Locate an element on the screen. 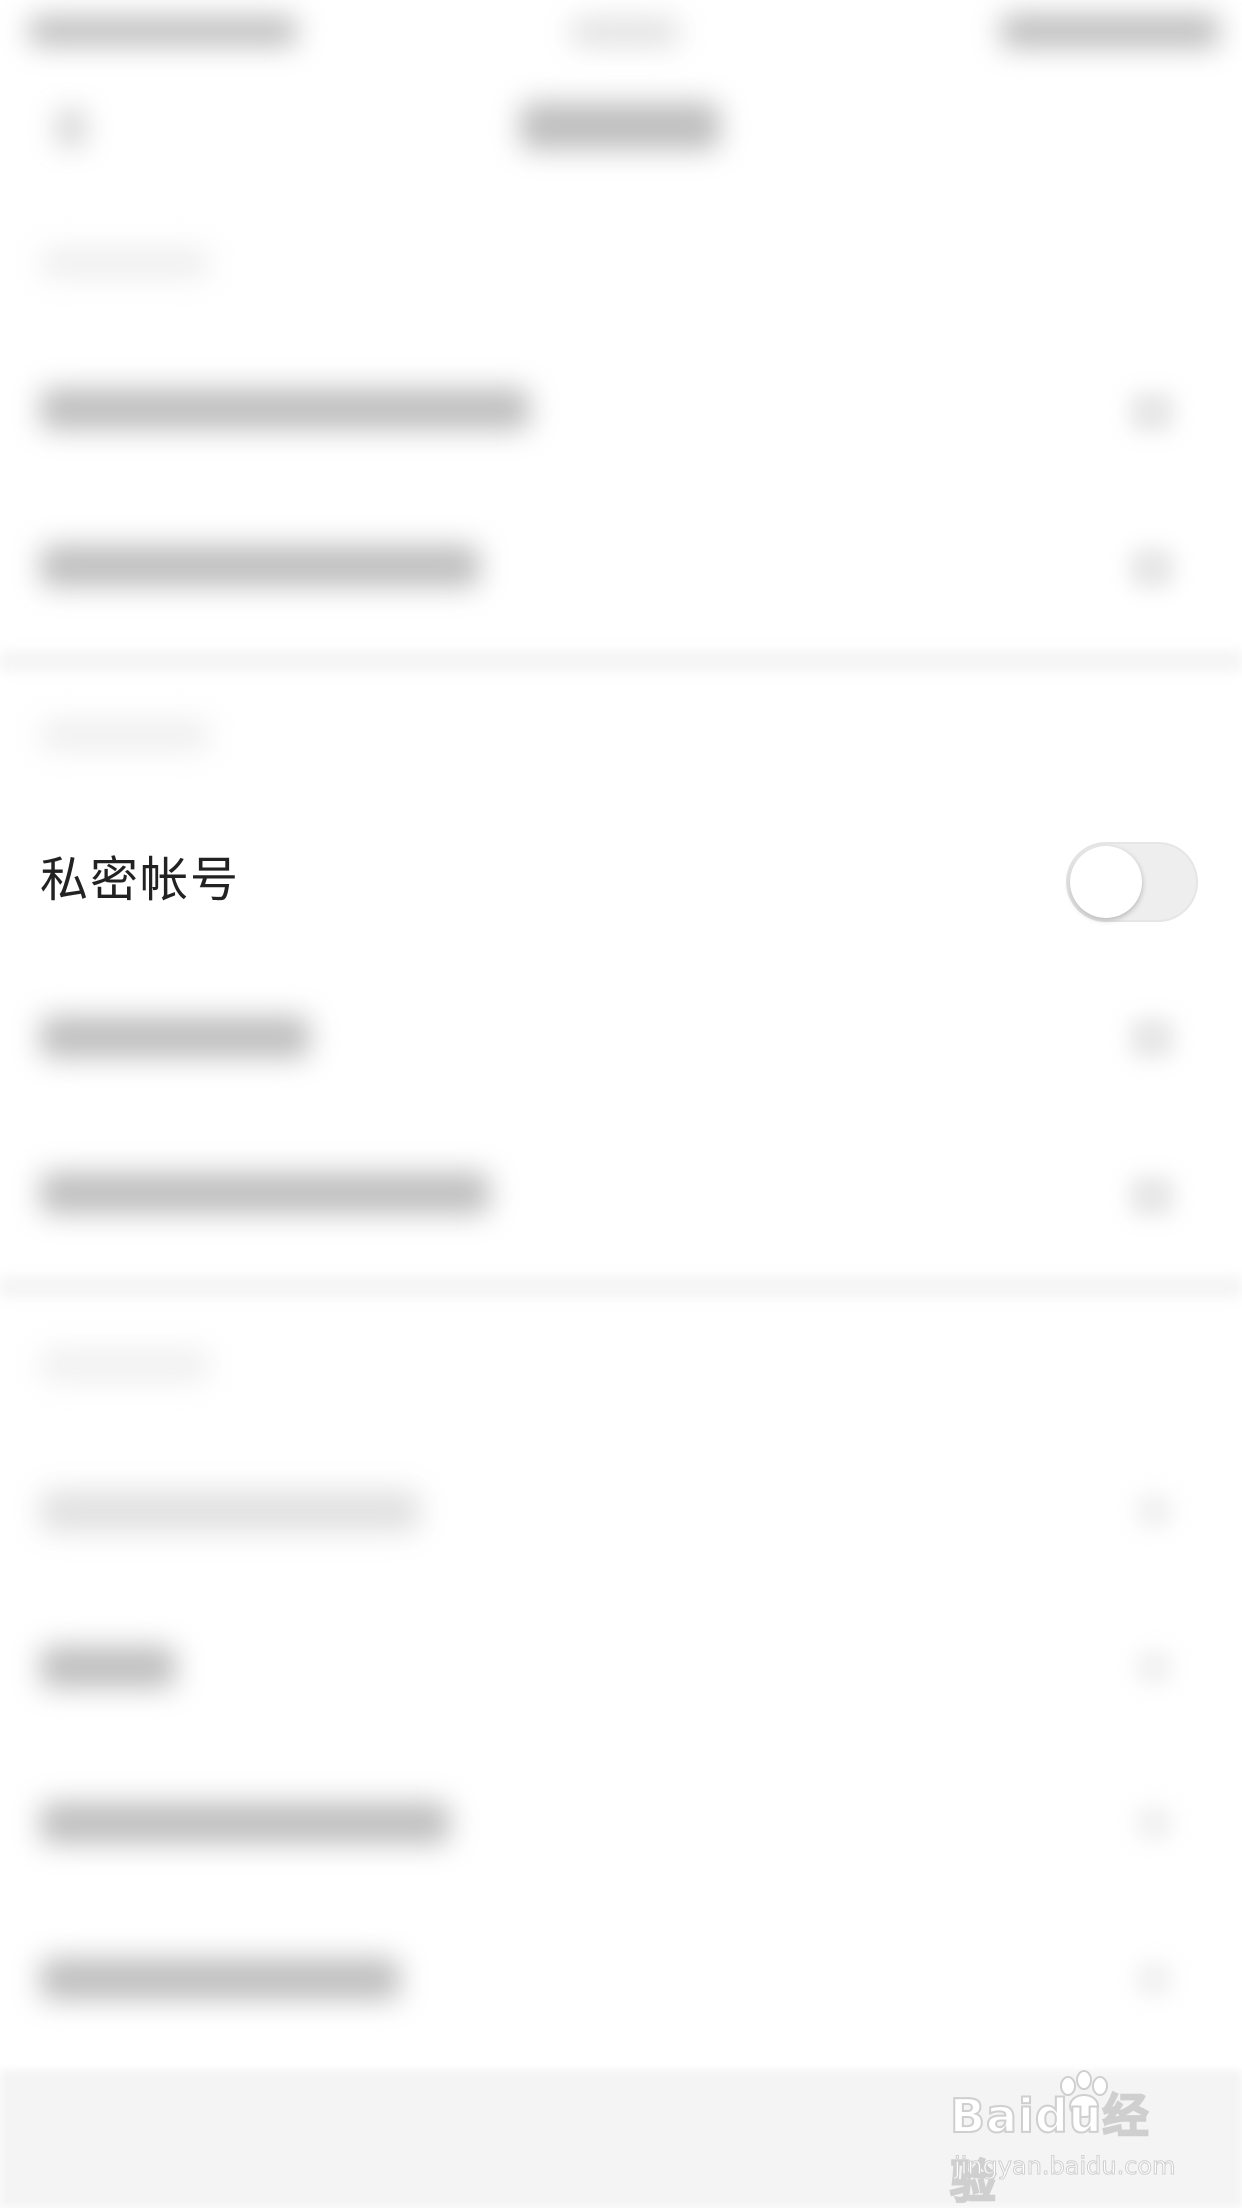  watermark: Baidu经验 jingyan.baidu.com is located at coordinates (1069, 2139).